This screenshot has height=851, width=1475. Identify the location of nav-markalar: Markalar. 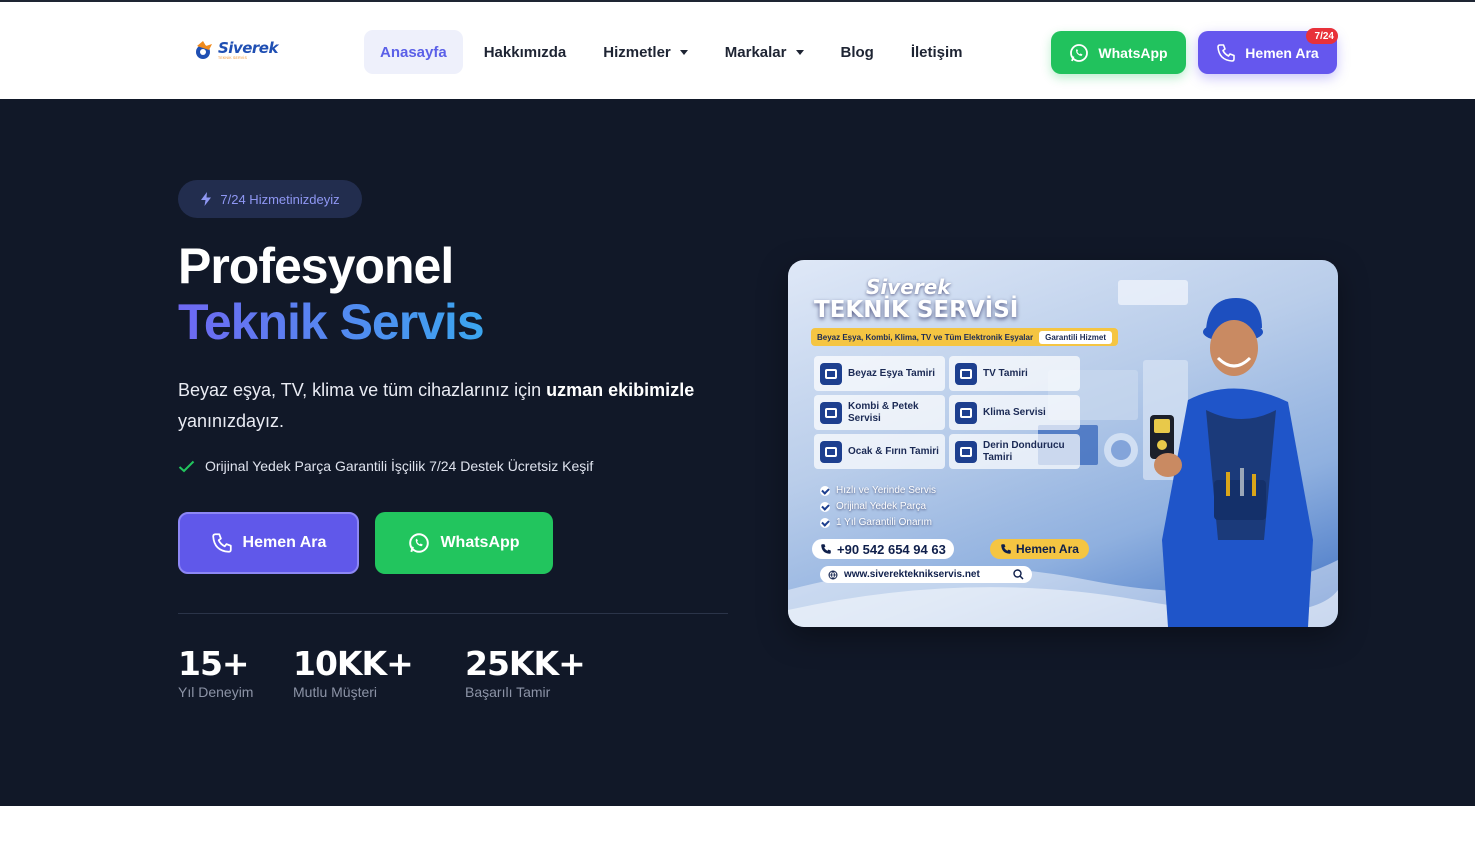
(764, 52).